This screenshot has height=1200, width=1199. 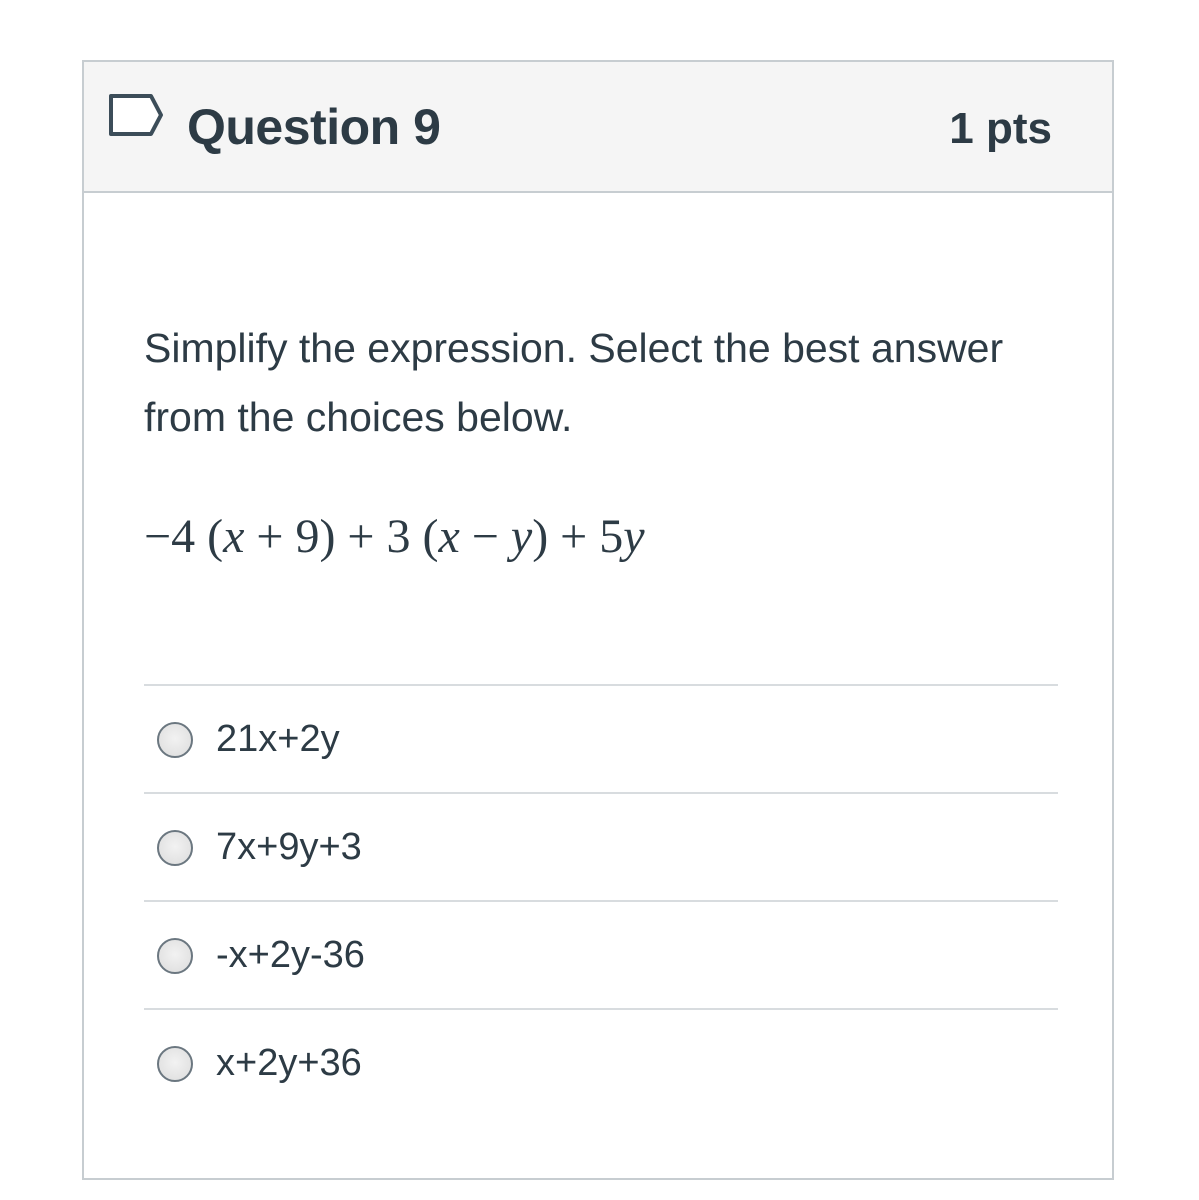 What do you see at coordinates (278, 739) in the screenshot?
I see `answer-label: 21x+2y` at bounding box center [278, 739].